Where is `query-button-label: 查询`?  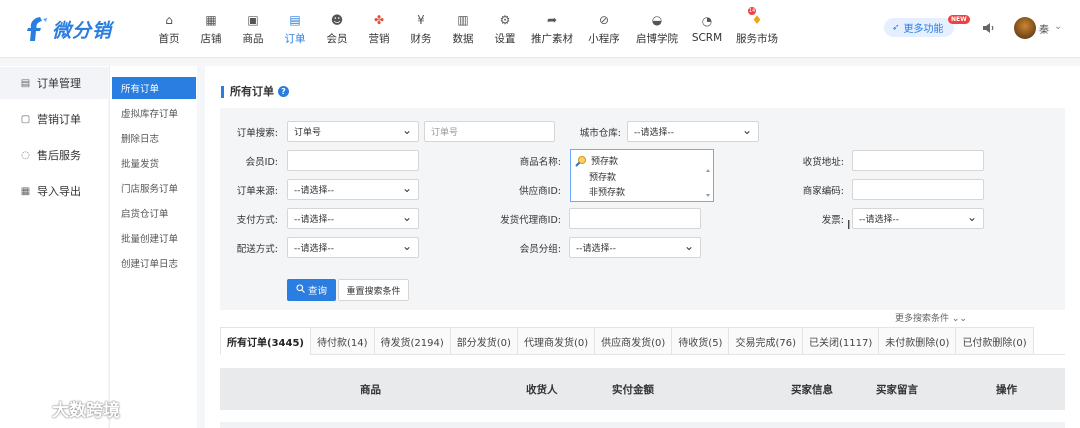 query-button-label: 查询 is located at coordinates (317, 291).